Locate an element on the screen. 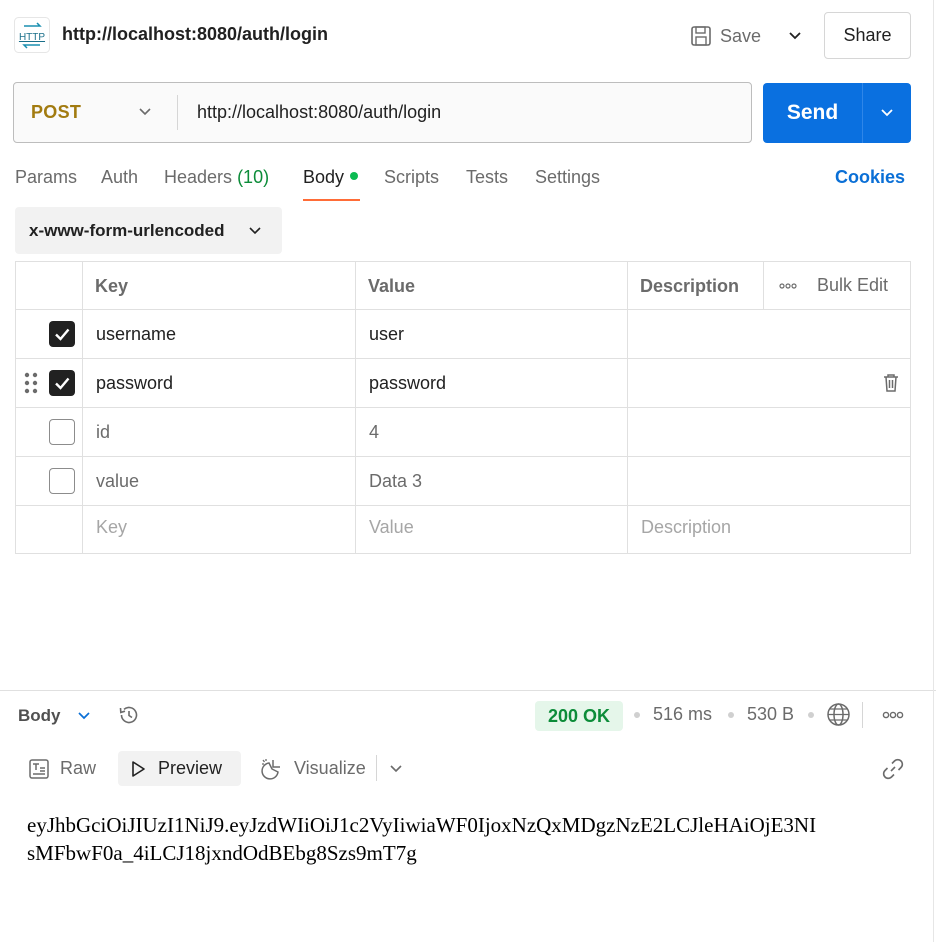  new-value-input: Value is located at coordinates (391, 527).